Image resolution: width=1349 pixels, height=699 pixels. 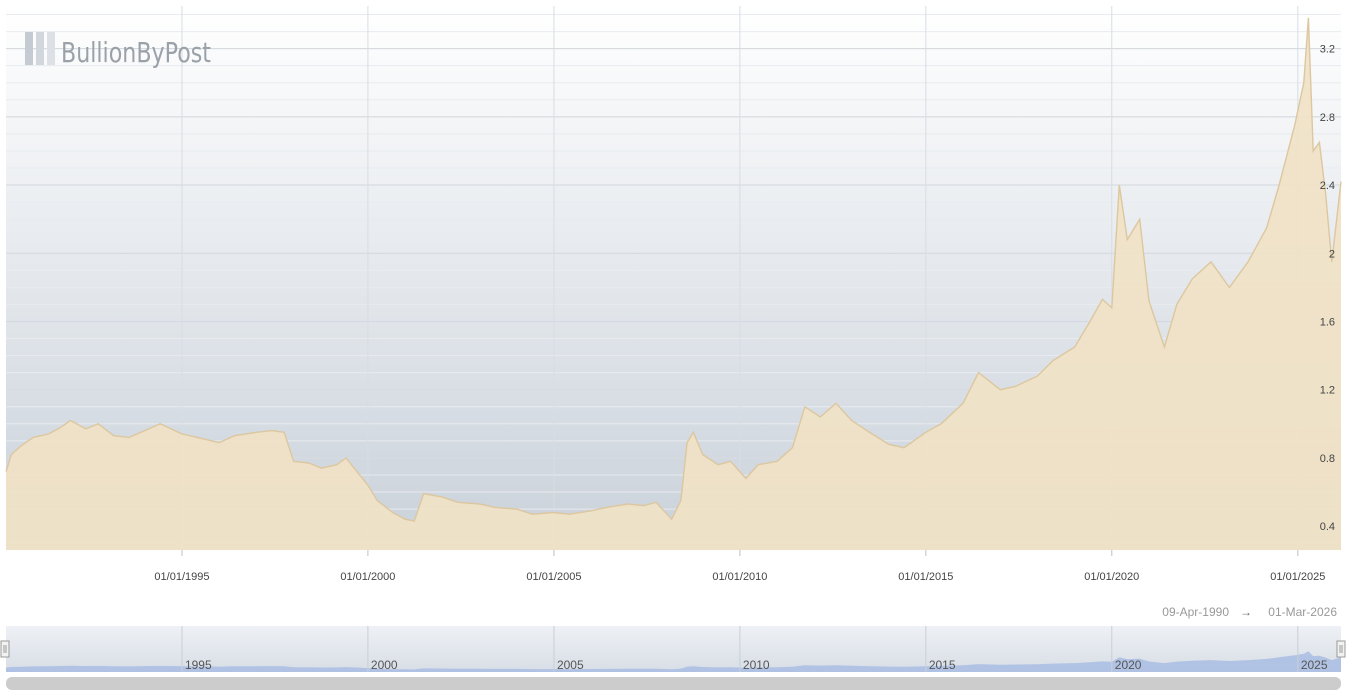 What do you see at coordinates (384, 665) in the screenshot?
I see `navigator-year-label: 2000` at bounding box center [384, 665].